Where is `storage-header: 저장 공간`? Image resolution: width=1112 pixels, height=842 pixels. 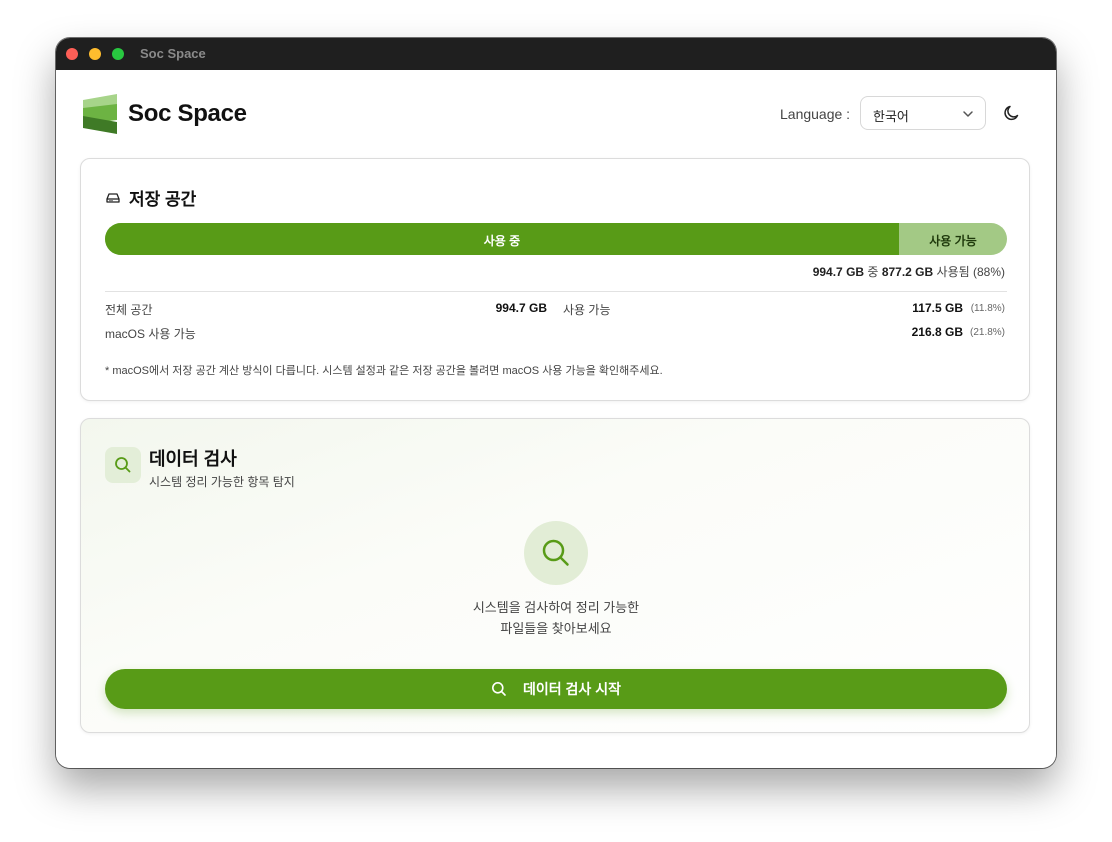
storage-header: 저장 공간 is located at coordinates (150, 197).